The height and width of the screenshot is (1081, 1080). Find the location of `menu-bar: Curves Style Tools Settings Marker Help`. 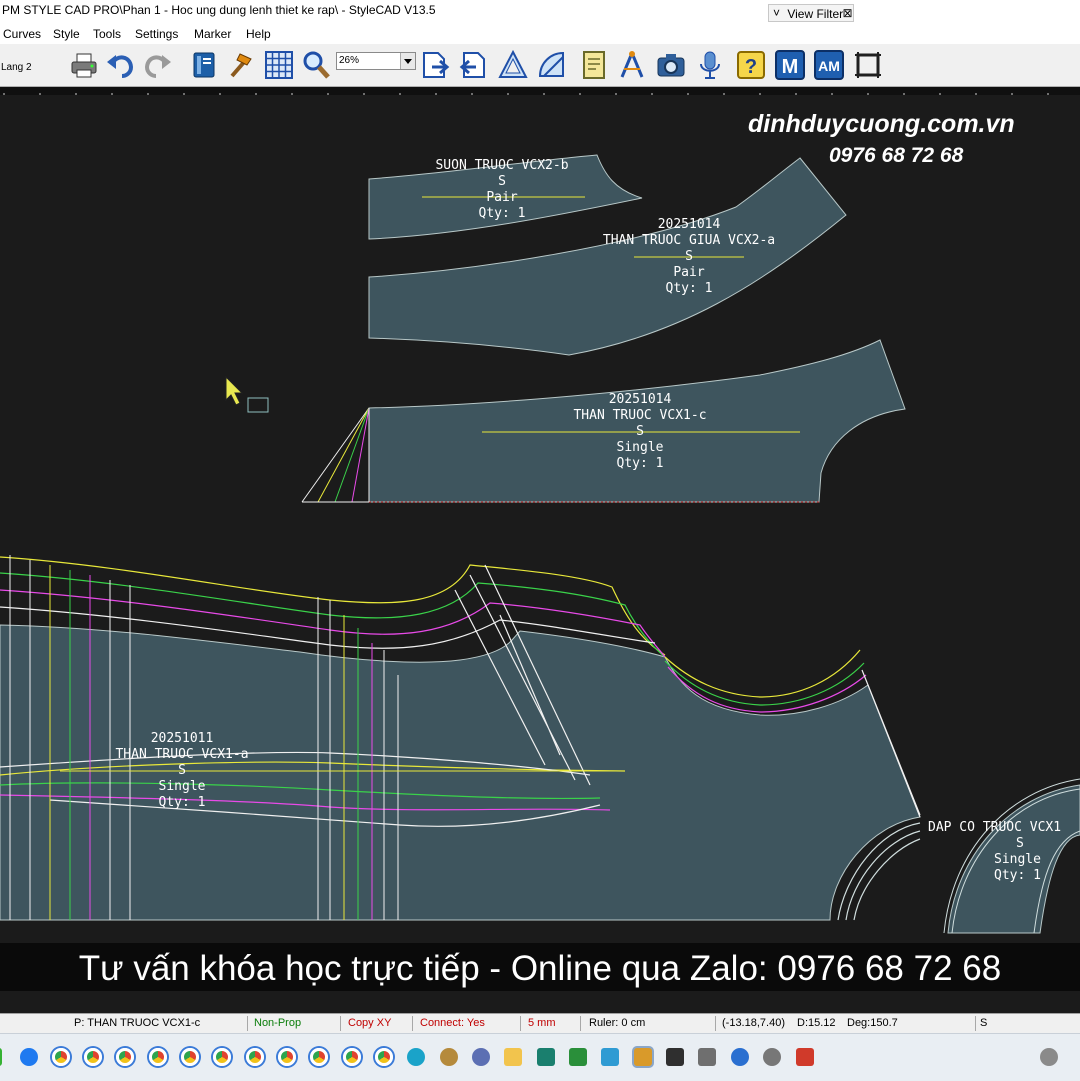

menu-bar: Curves Style Tools Settings Marker Help is located at coordinates (540, 34).